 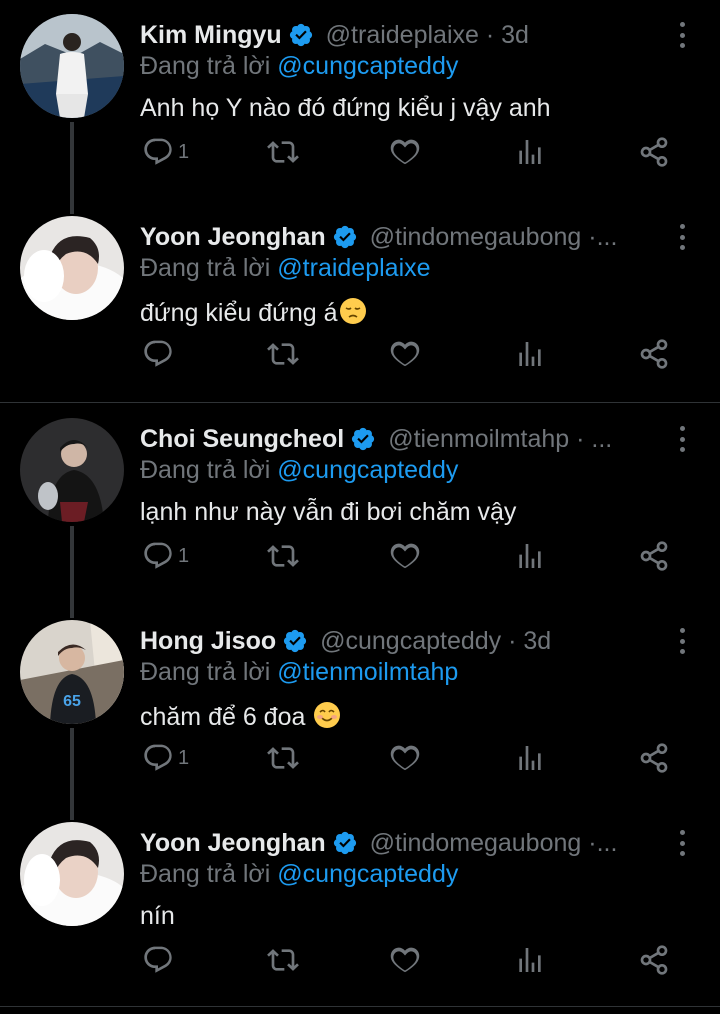 I want to click on tweet-text: đứng kiểu đứng á, so click(x=254, y=312).